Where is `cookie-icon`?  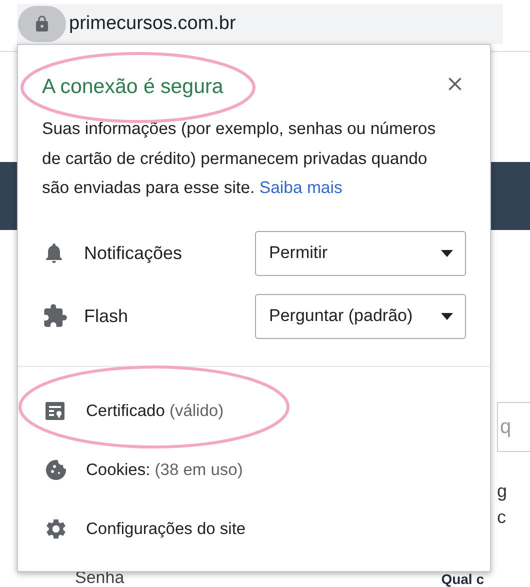
cookie-icon is located at coordinates (56, 470).